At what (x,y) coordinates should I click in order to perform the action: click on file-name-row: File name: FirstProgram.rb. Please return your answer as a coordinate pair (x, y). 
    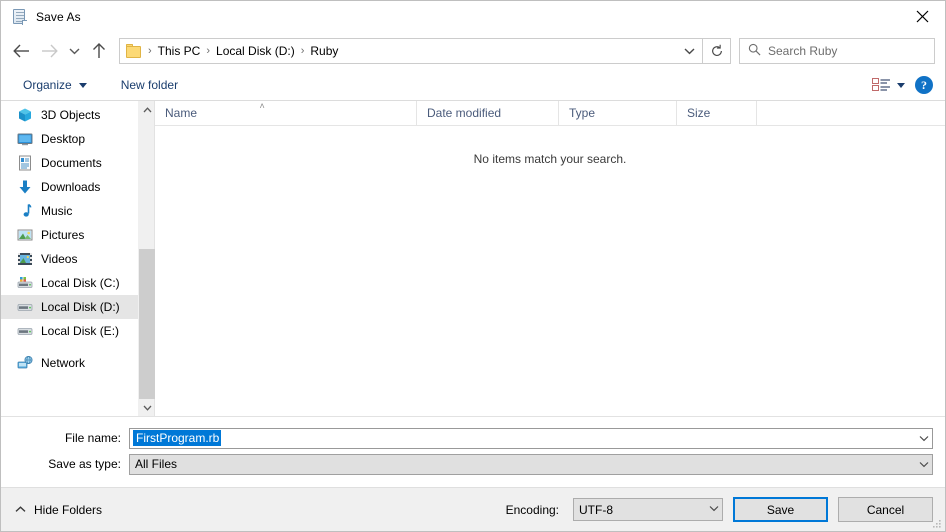
    Looking at the image, I should click on (473, 438).